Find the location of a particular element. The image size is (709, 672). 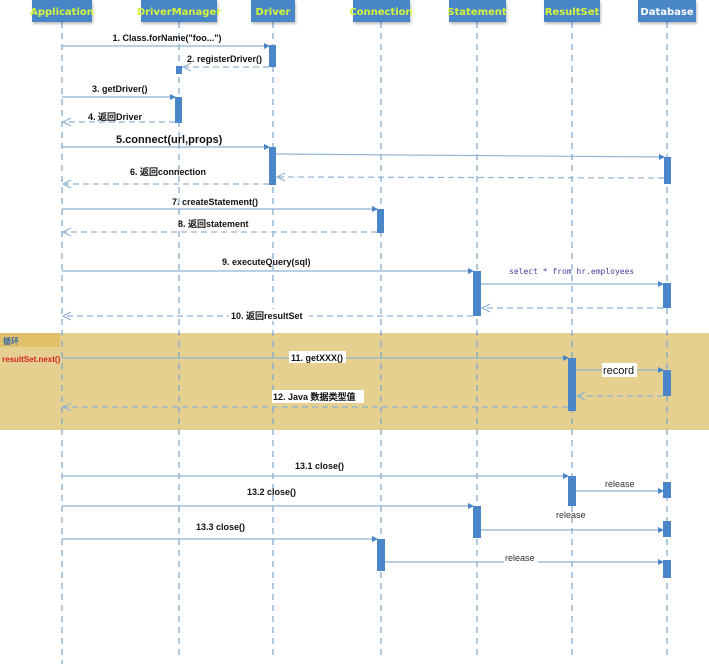

message-13-2: 13.2 close() is located at coordinates (268, 498).